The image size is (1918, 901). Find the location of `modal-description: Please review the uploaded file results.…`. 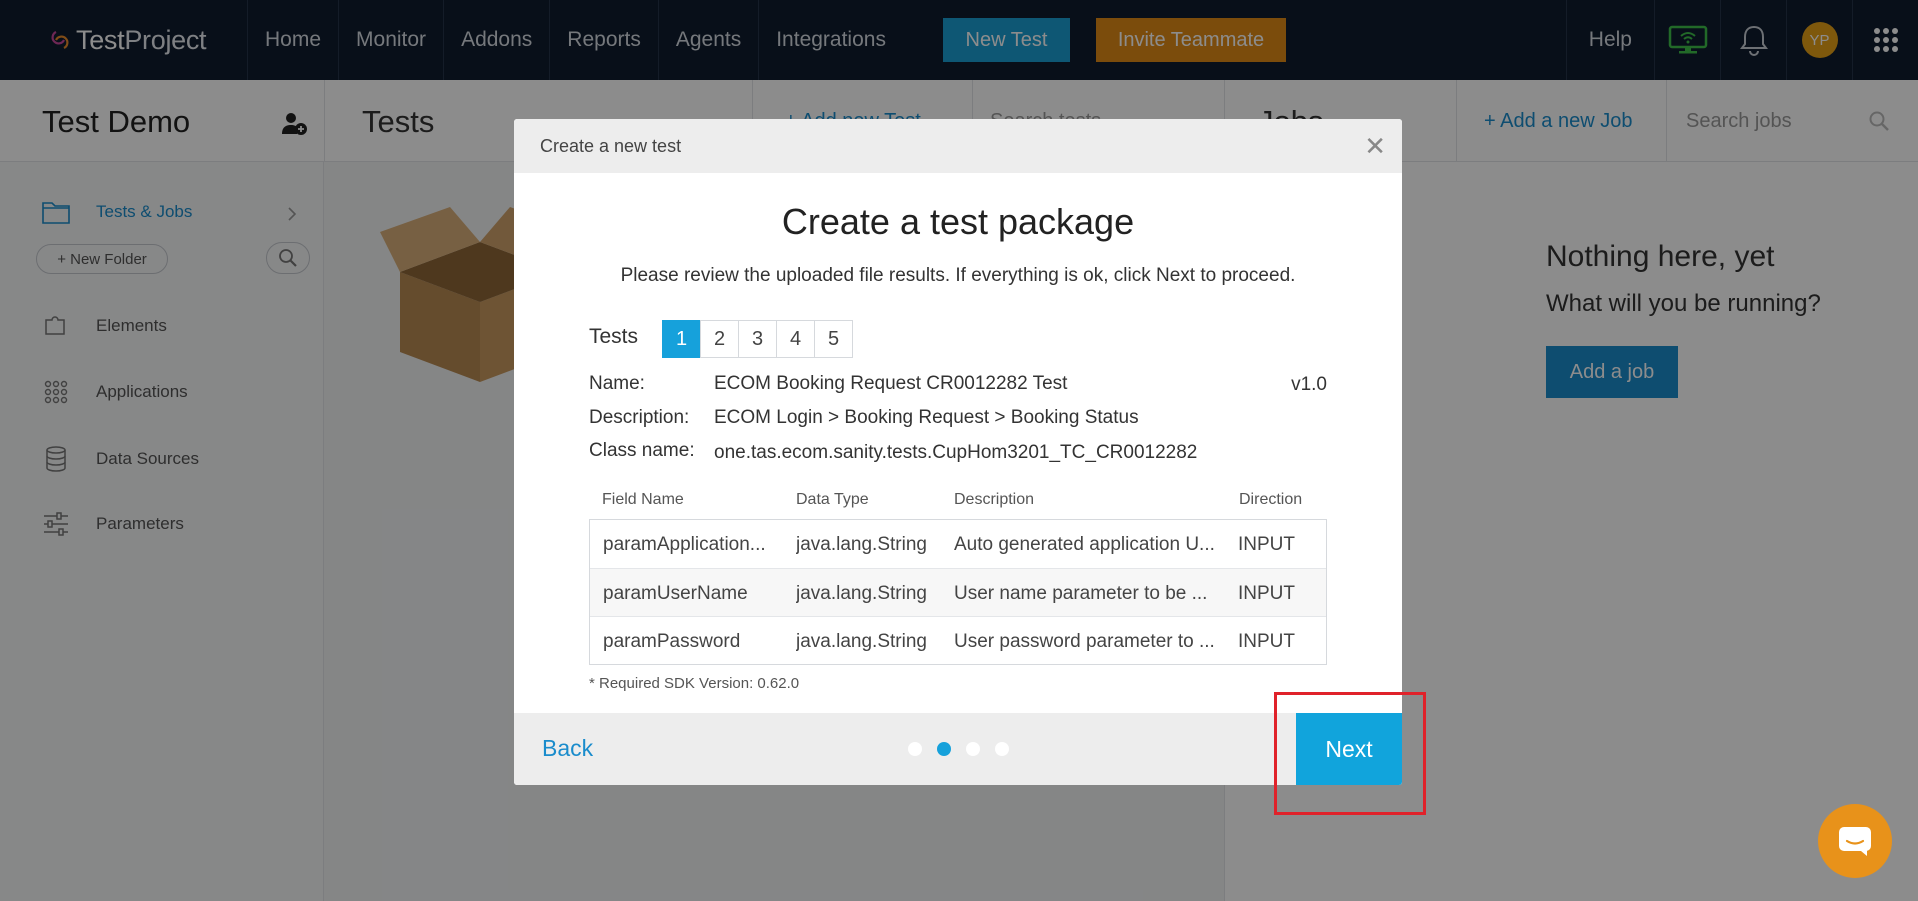

modal-description: Please review the uploaded file results.… is located at coordinates (958, 275).